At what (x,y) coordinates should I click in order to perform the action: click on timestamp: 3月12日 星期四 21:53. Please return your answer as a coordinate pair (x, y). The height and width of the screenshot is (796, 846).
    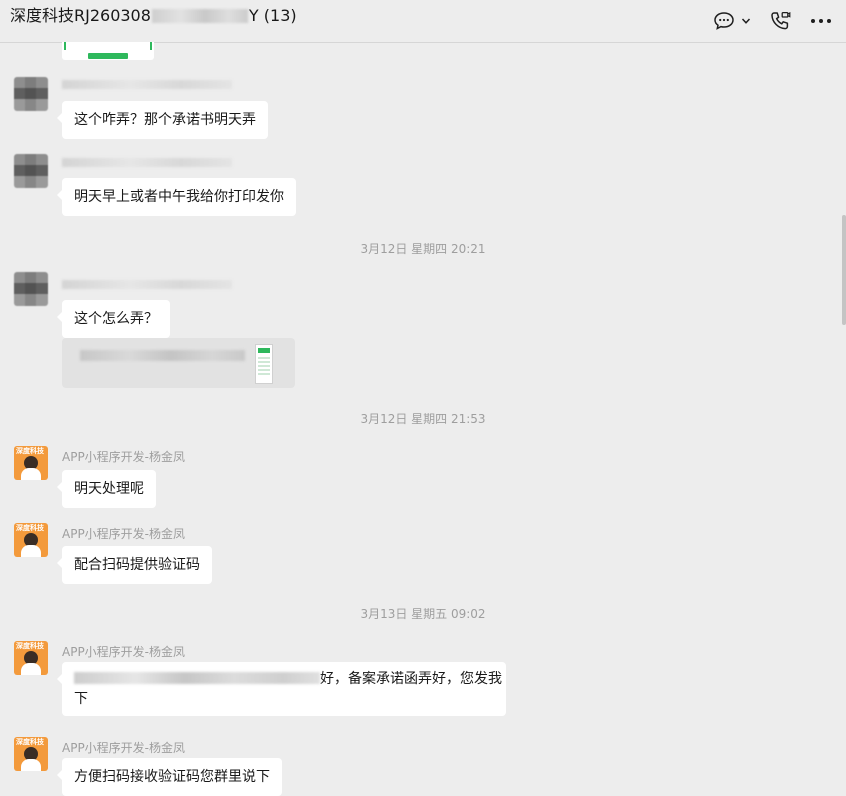
    Looking at the image, I should click on (423, 419).